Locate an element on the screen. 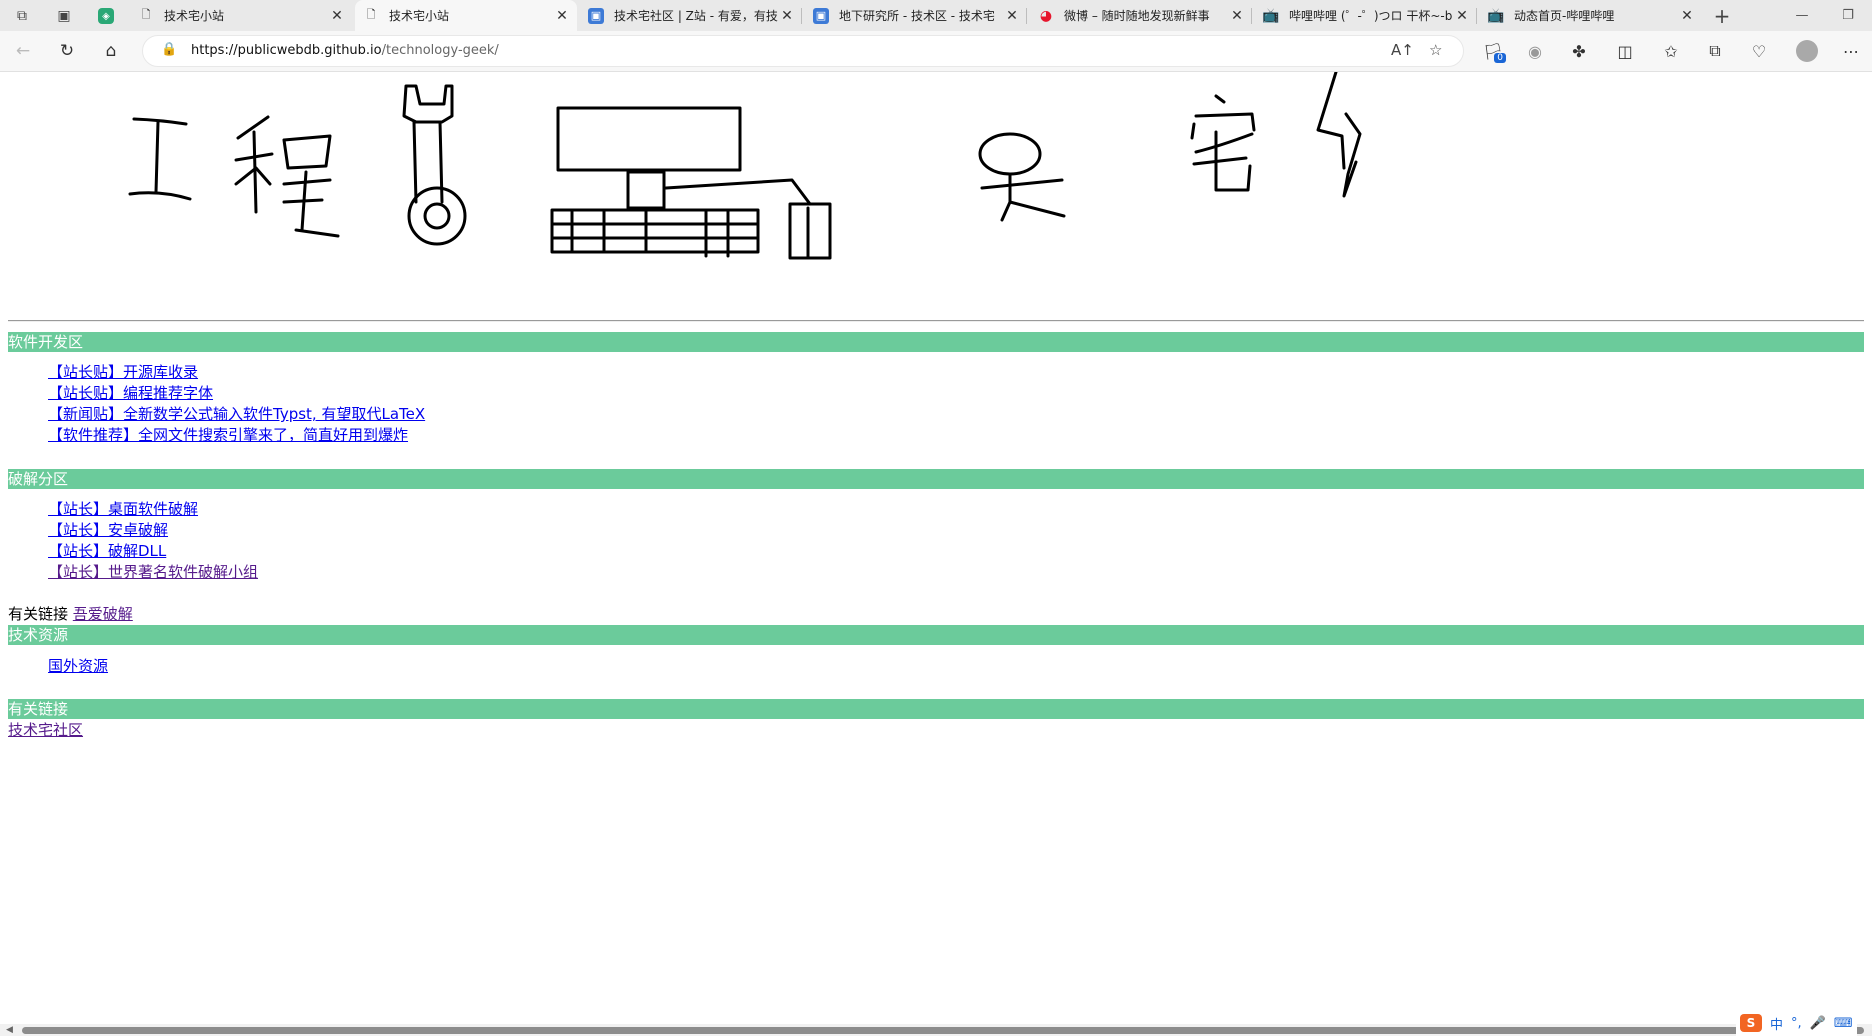 This screenshot has width=1872, height=1036. extension-badge: 0 is located at coordinates (1500, 58).